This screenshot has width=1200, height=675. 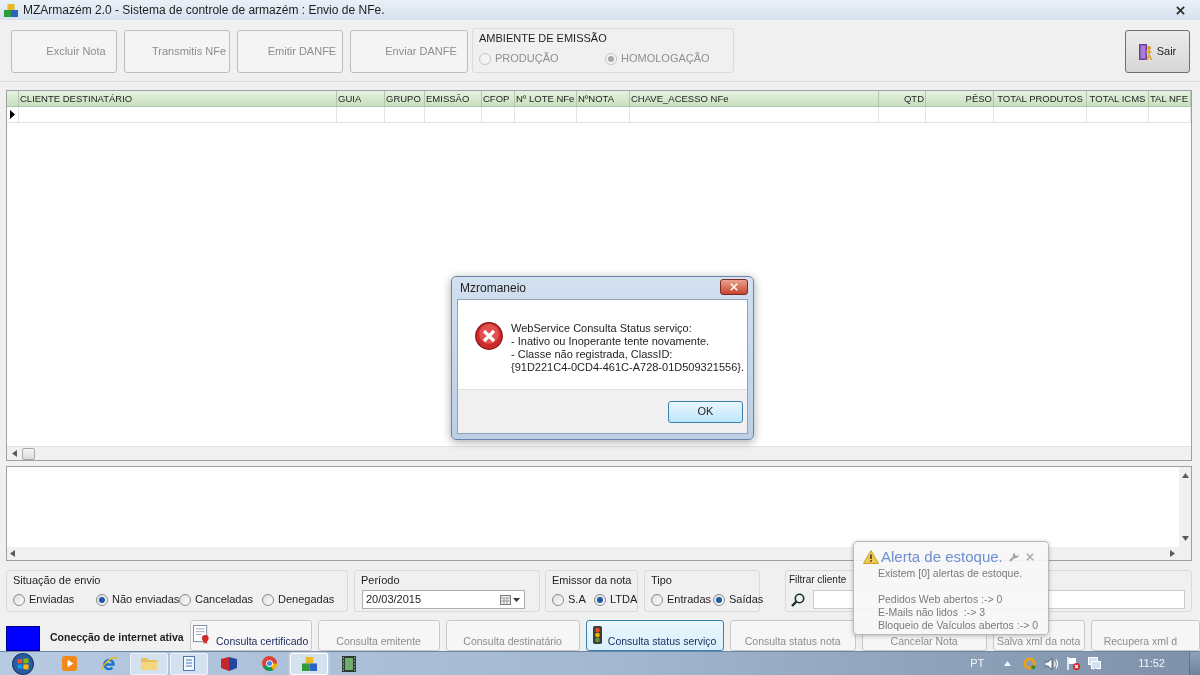 I want to click on group-label: Filtrar cliente, so click(x=818, y=580).